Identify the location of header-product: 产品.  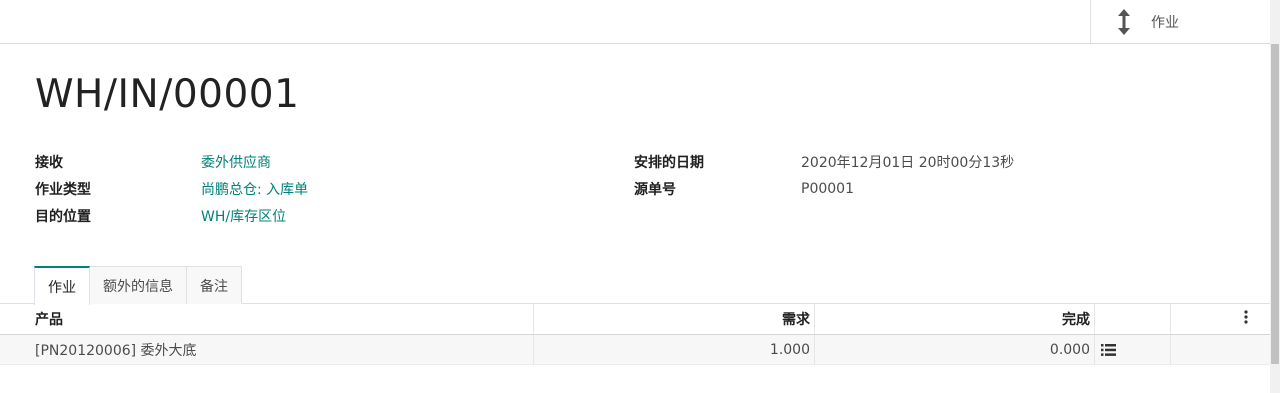
(266, 319).